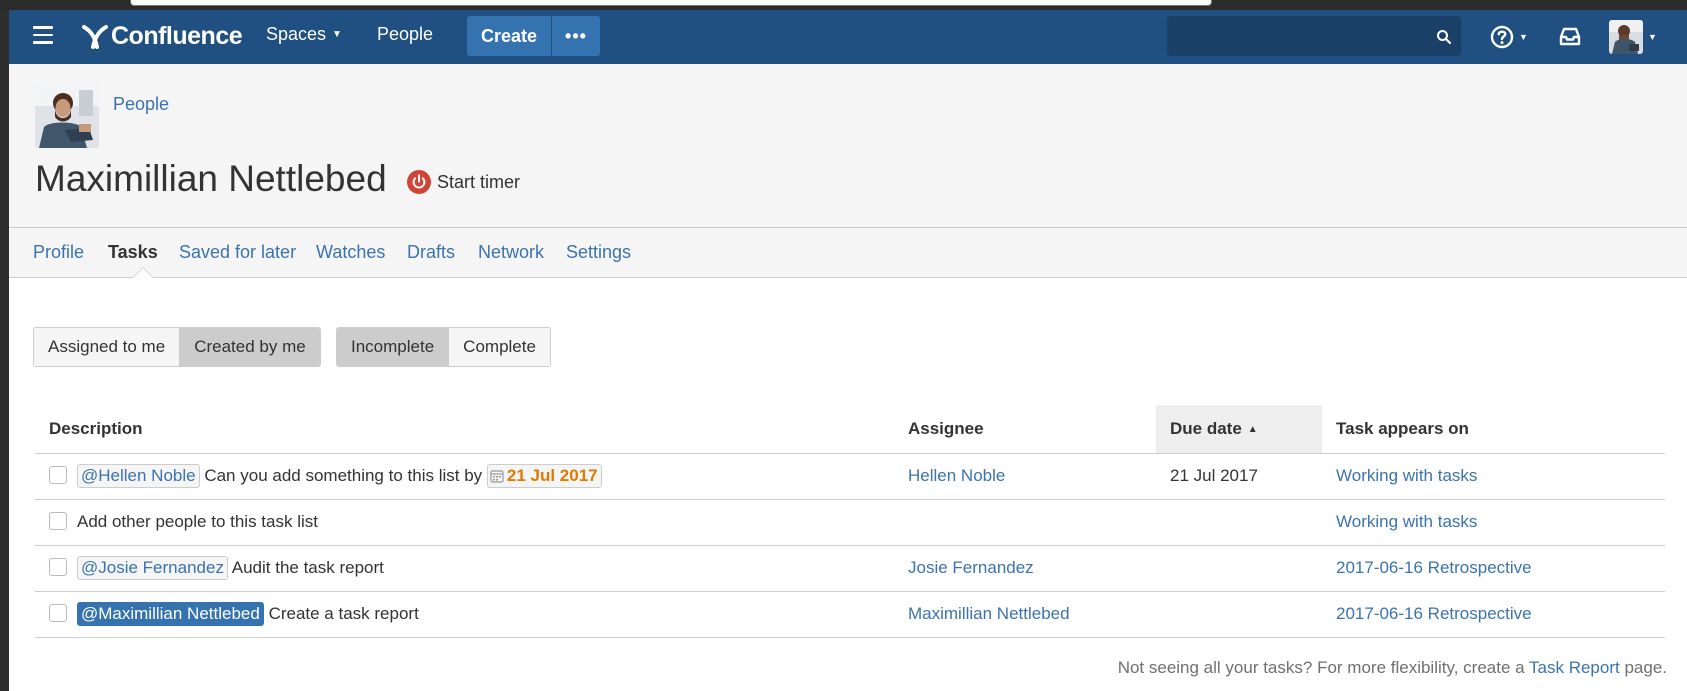 This screenshot has height=691, width=1687. I want to click on spaces-menu: Spaces ▼, so click(304, 34).